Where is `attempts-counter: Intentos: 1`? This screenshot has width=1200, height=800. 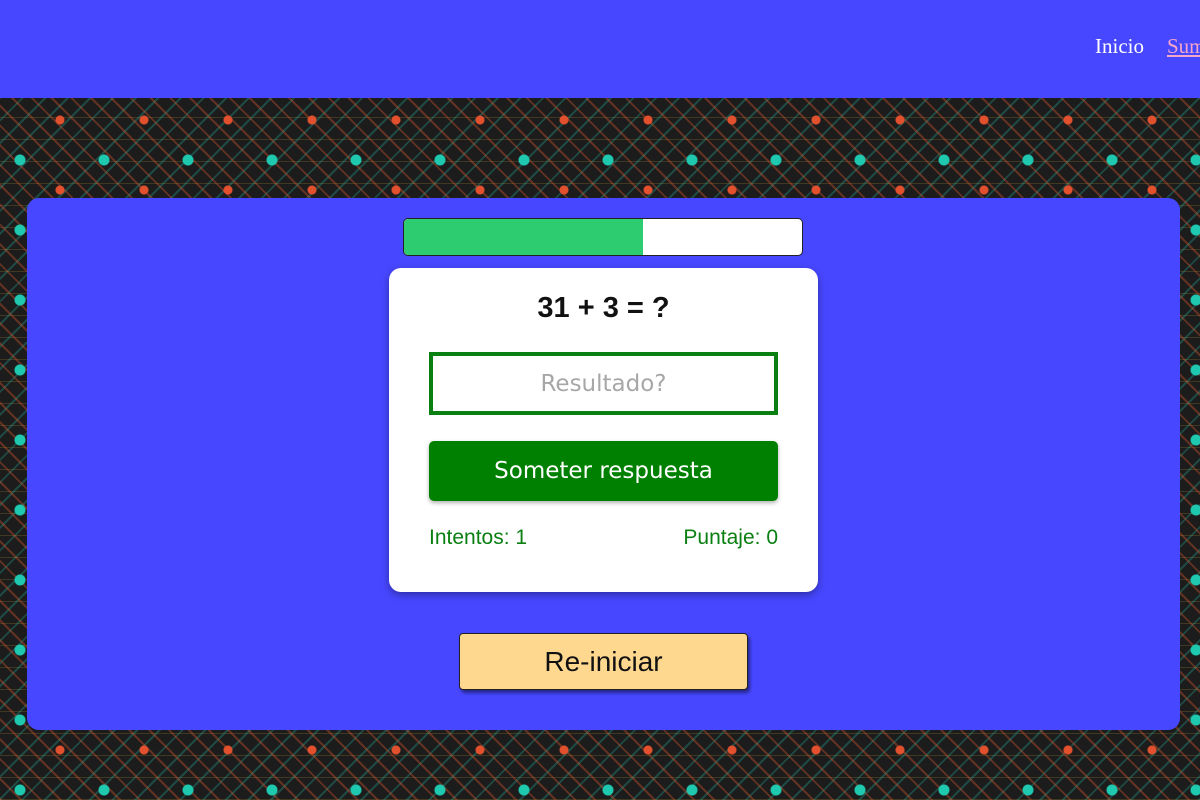 attempts-counter: Intentos: 1 is located at coordinates (478, 537).